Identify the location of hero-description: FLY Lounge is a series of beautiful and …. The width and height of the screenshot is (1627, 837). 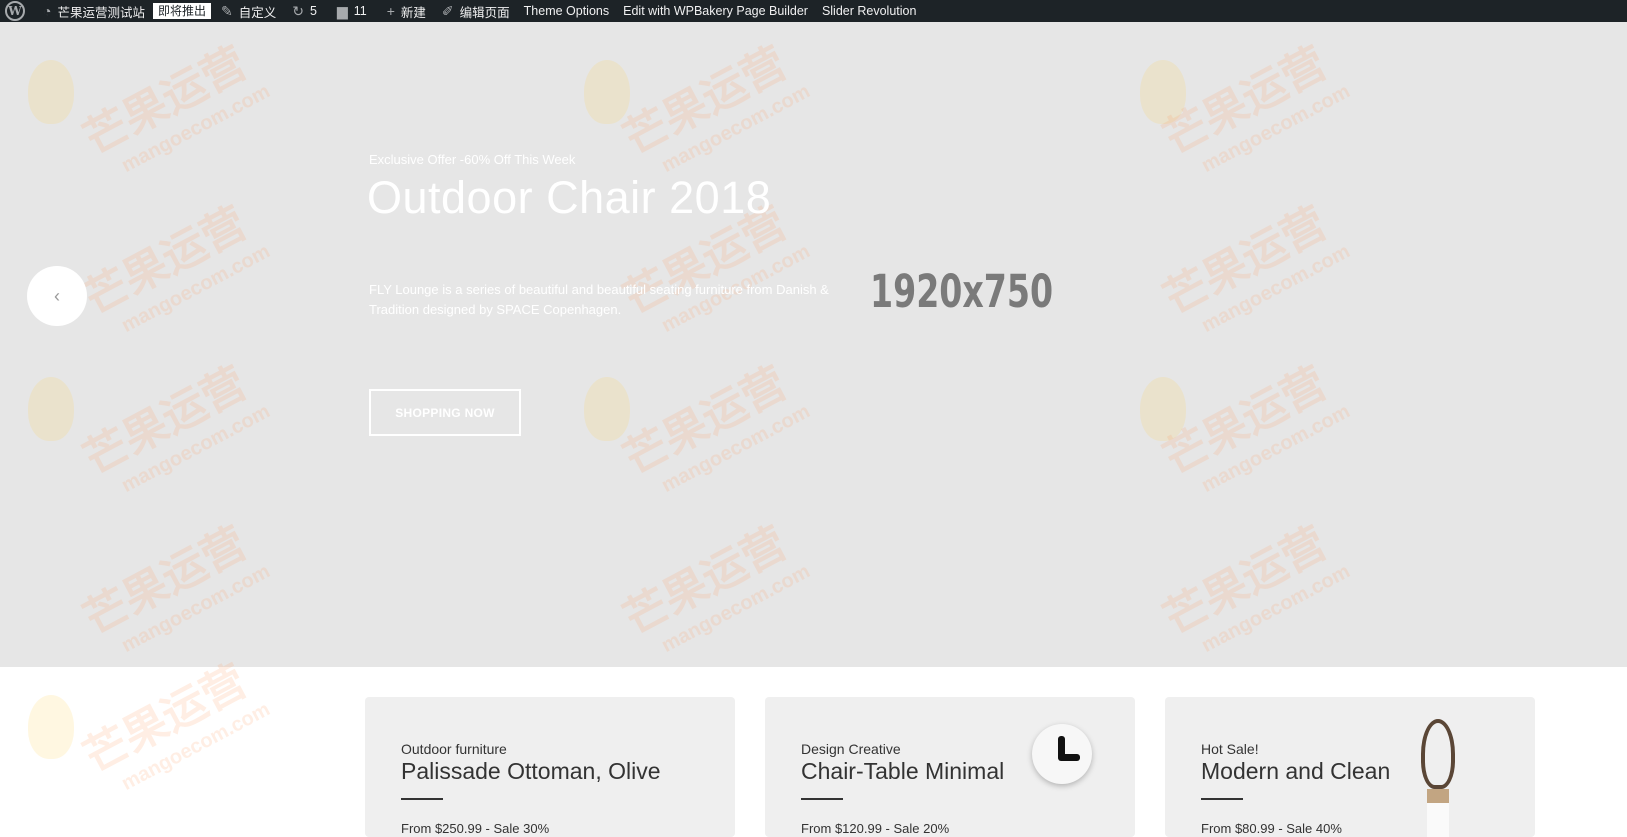
(599, 299).